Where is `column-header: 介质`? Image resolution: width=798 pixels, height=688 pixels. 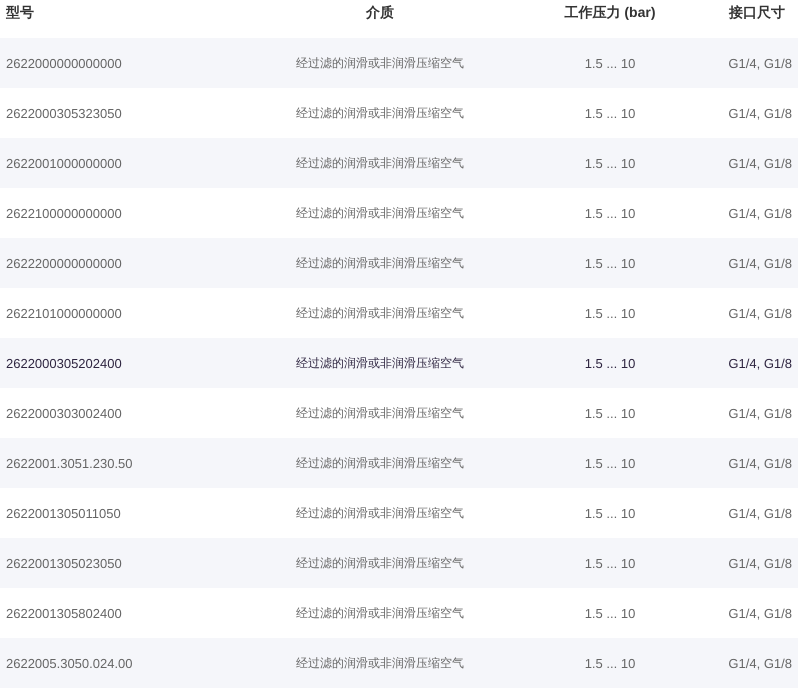 column-header: 介质 is located at coordinates (380, 13).